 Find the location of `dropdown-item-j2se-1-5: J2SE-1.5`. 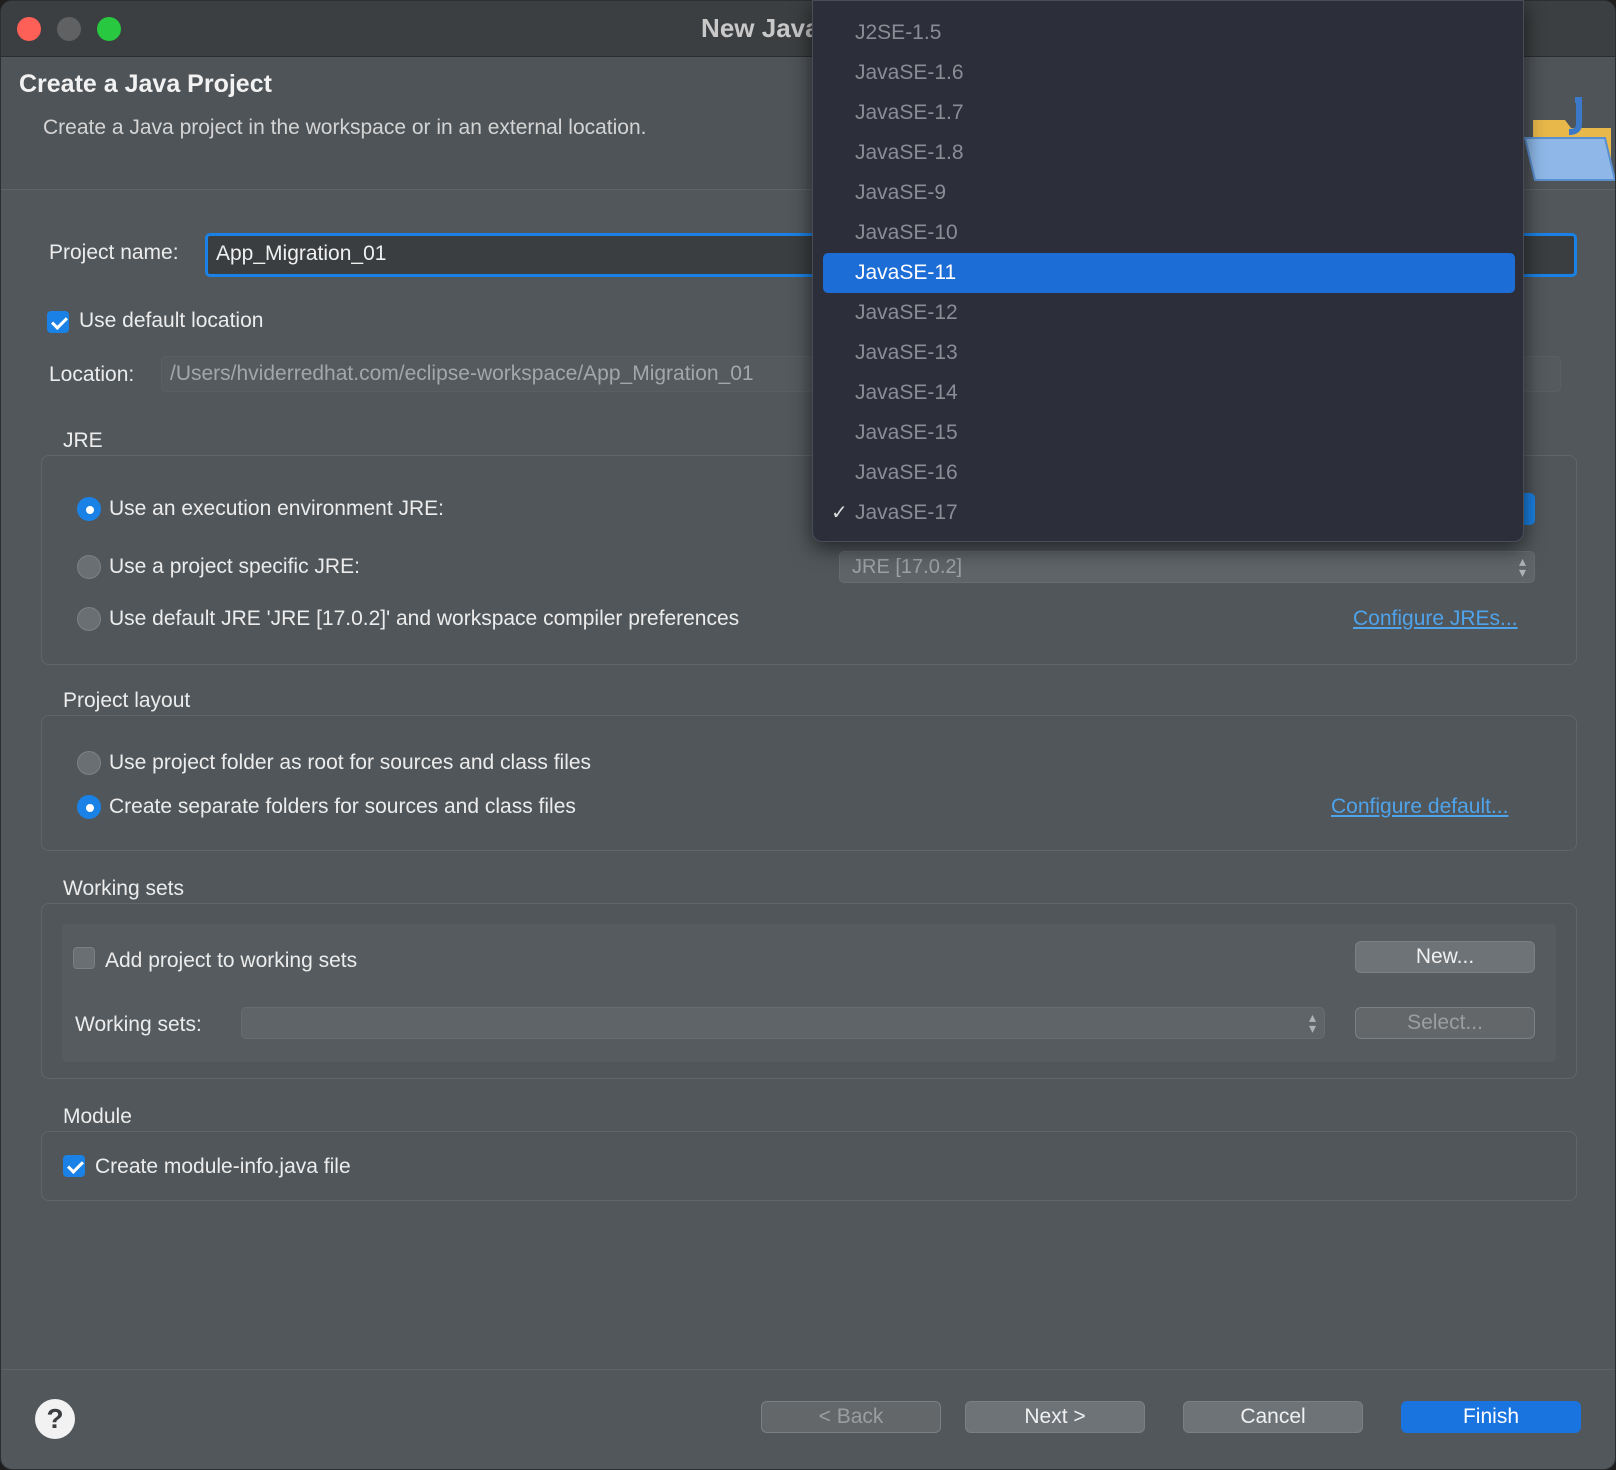

dropdown-item-j2se-1-5: J2SE-1.5 is located at coordinates (1169, 33).